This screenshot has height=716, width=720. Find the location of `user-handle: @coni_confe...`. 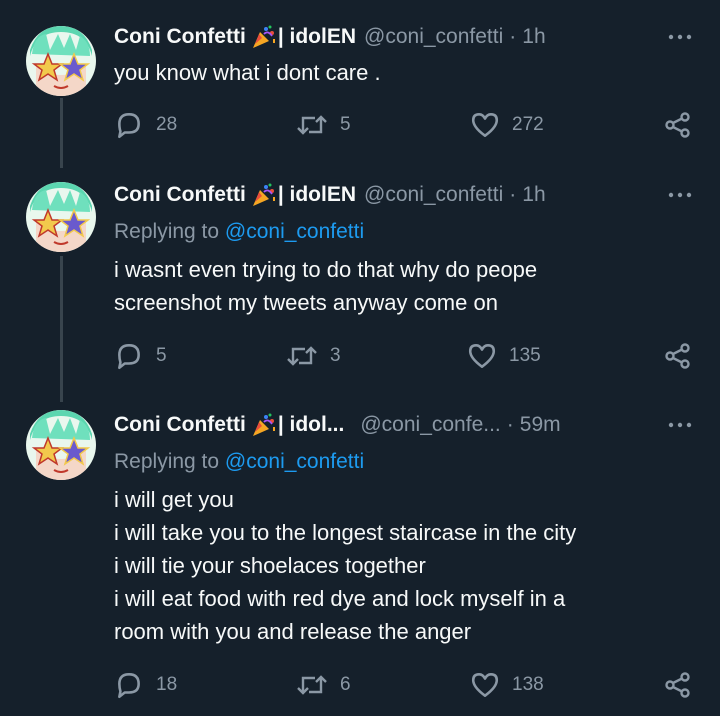

user-handle: @coni_confe... is located at coordinates (430, 425).